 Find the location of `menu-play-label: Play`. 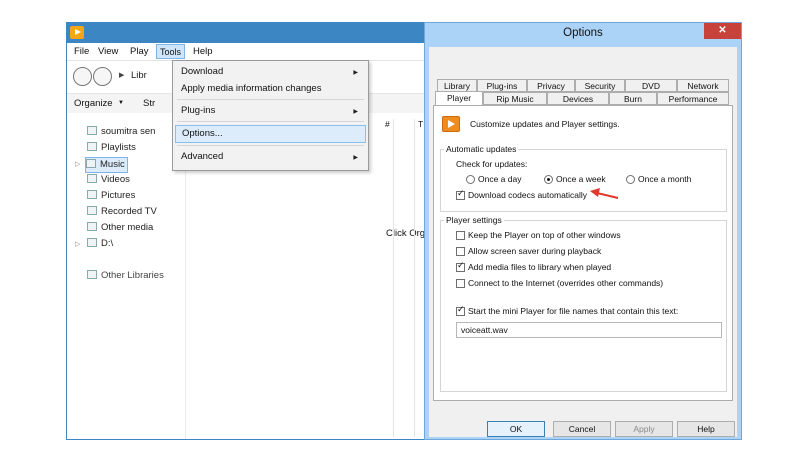

menu-play-label: Play is located at coordinates (139, 52).